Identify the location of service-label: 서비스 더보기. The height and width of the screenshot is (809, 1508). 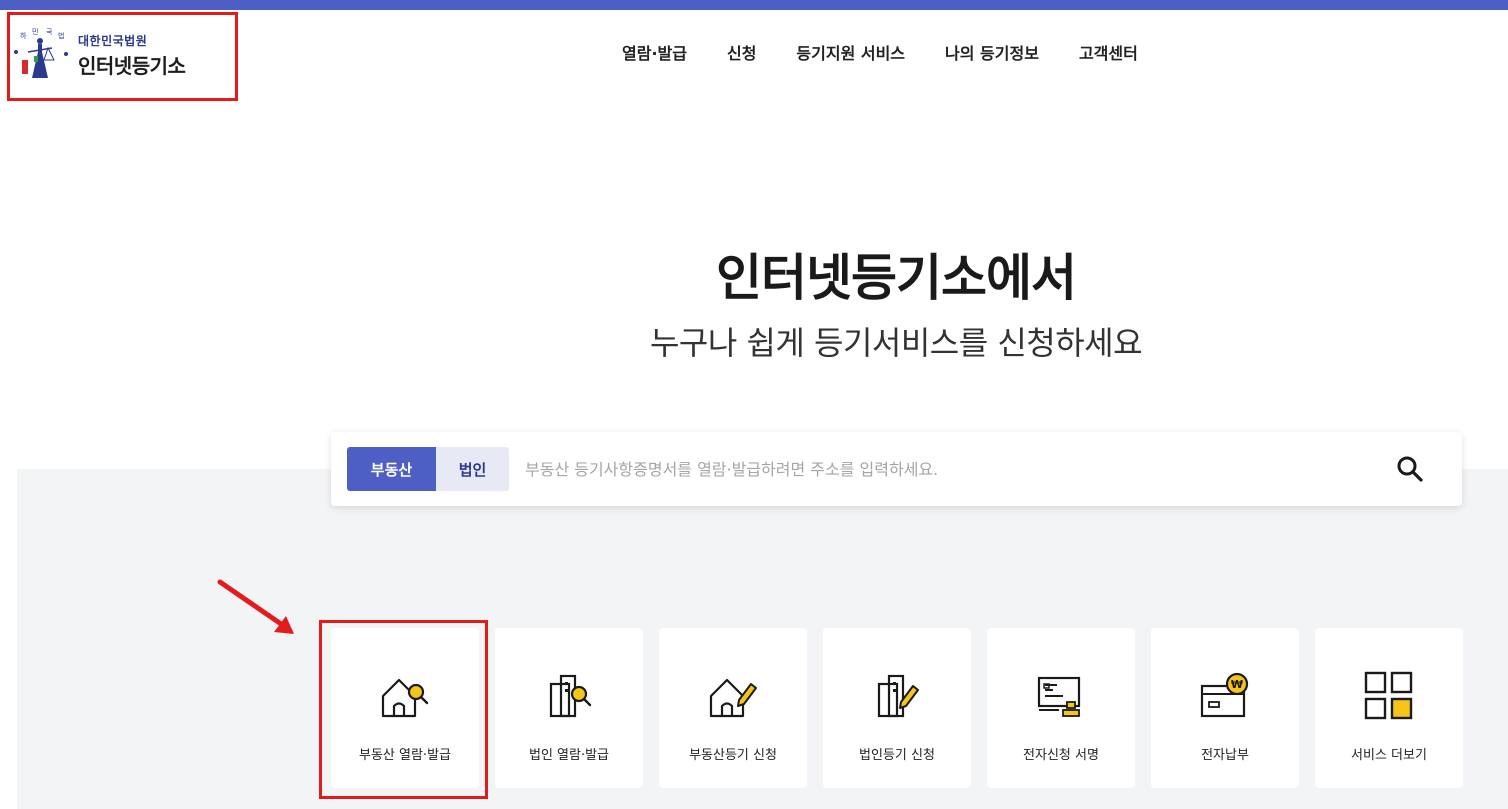
(1389, 755).